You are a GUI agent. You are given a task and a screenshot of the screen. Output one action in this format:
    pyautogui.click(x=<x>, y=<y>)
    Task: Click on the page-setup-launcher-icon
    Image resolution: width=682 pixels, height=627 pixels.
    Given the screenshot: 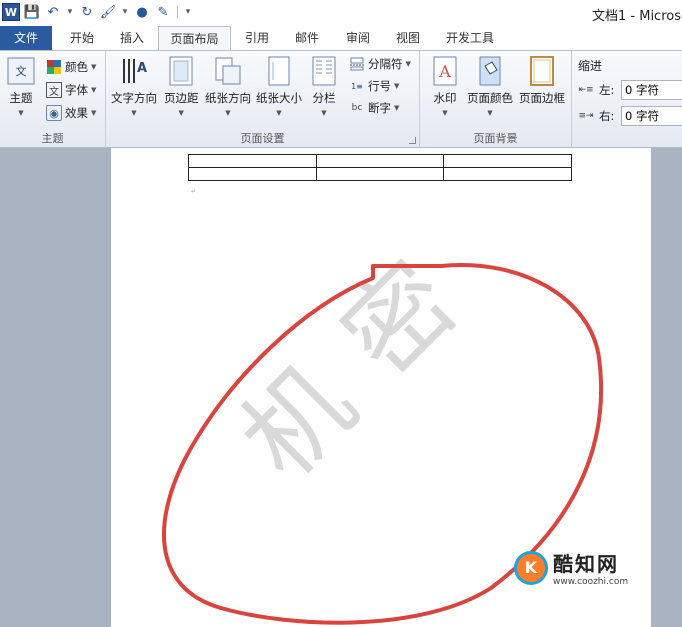 What is the action you would take?
    pyautogui.click(x=412, y=140)
    